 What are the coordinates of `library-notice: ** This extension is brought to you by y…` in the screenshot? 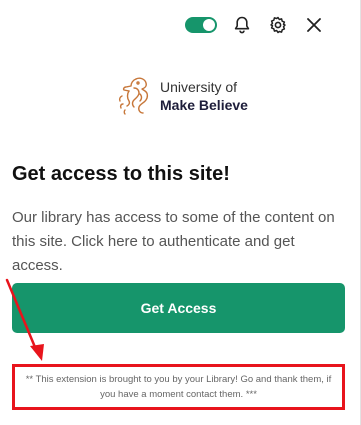 It's located at (178, 387).